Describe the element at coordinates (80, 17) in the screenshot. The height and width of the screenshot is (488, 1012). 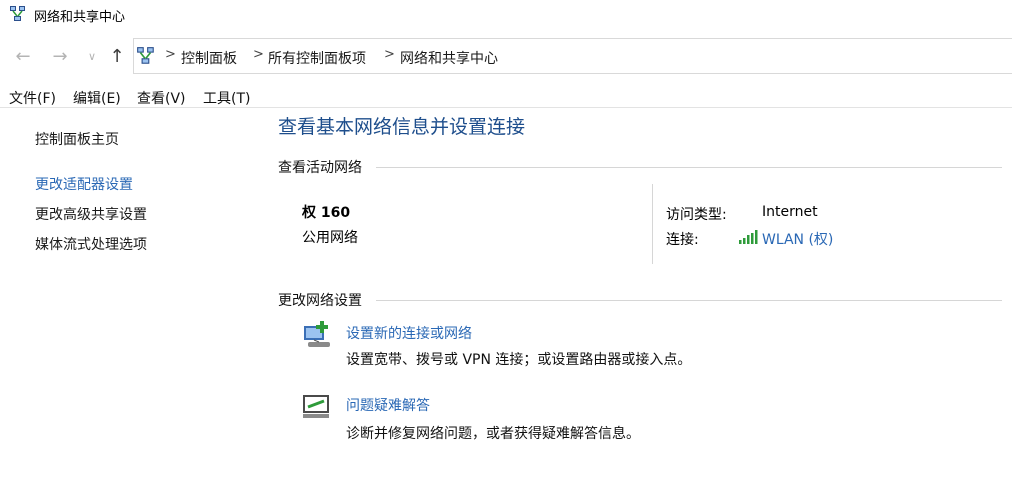
I see `window-title: 网络和共享中心` at that location.